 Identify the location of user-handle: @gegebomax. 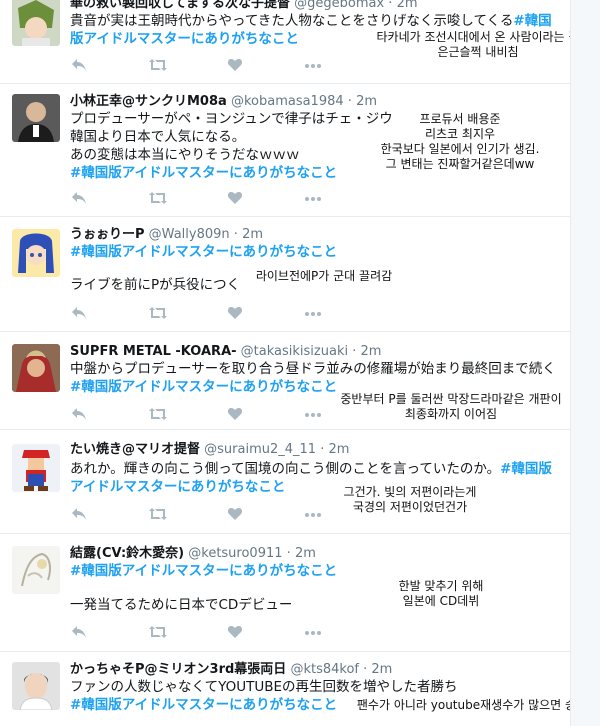
(339, 5).